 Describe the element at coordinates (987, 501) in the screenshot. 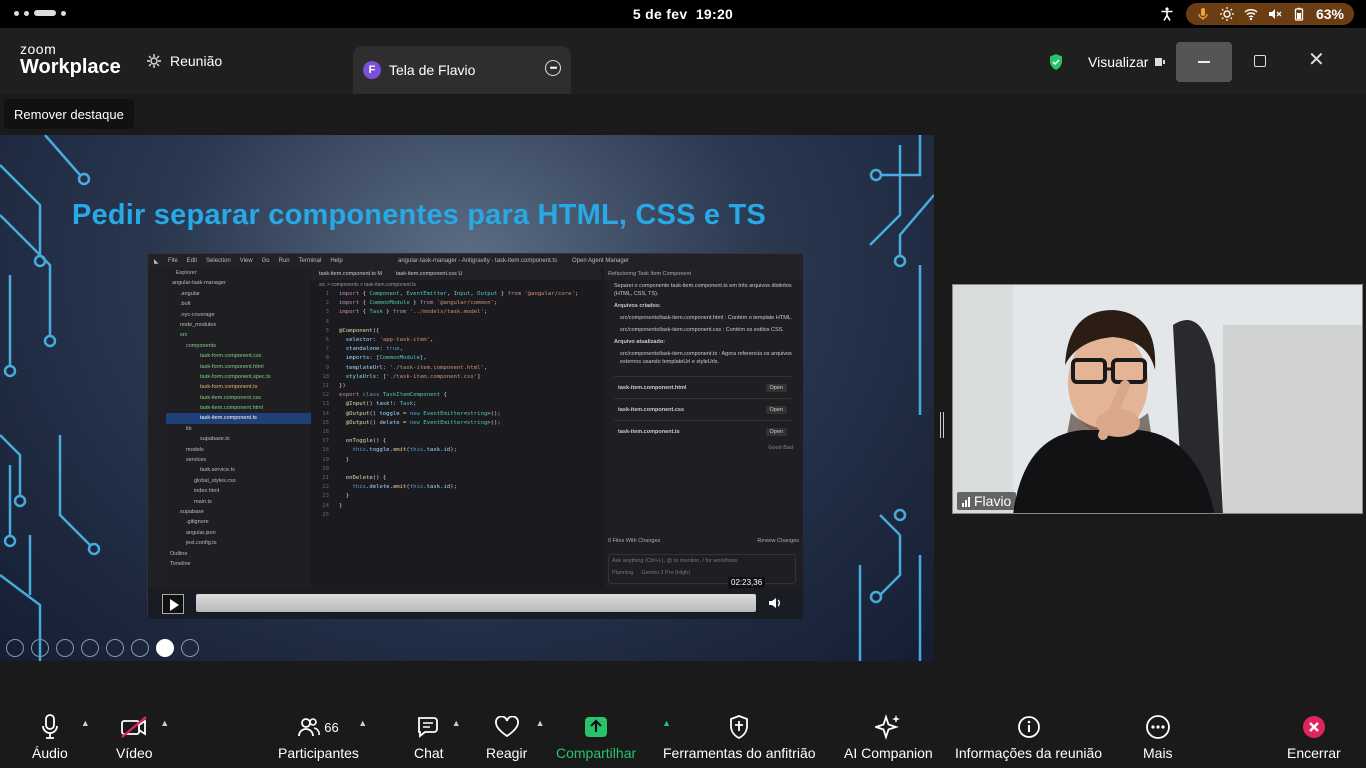

I see `participant-name-label: Flavio` at that location.